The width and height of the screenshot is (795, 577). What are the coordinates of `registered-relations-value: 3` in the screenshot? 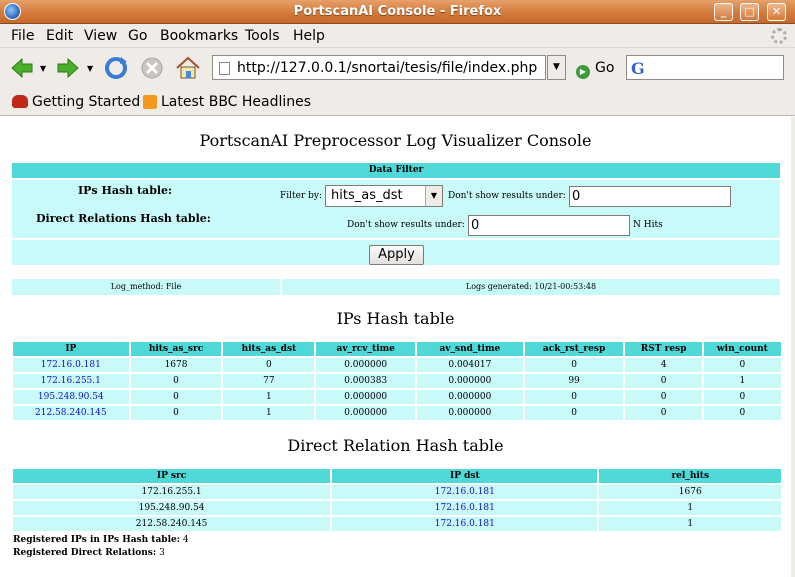 It's located at (162, 553).